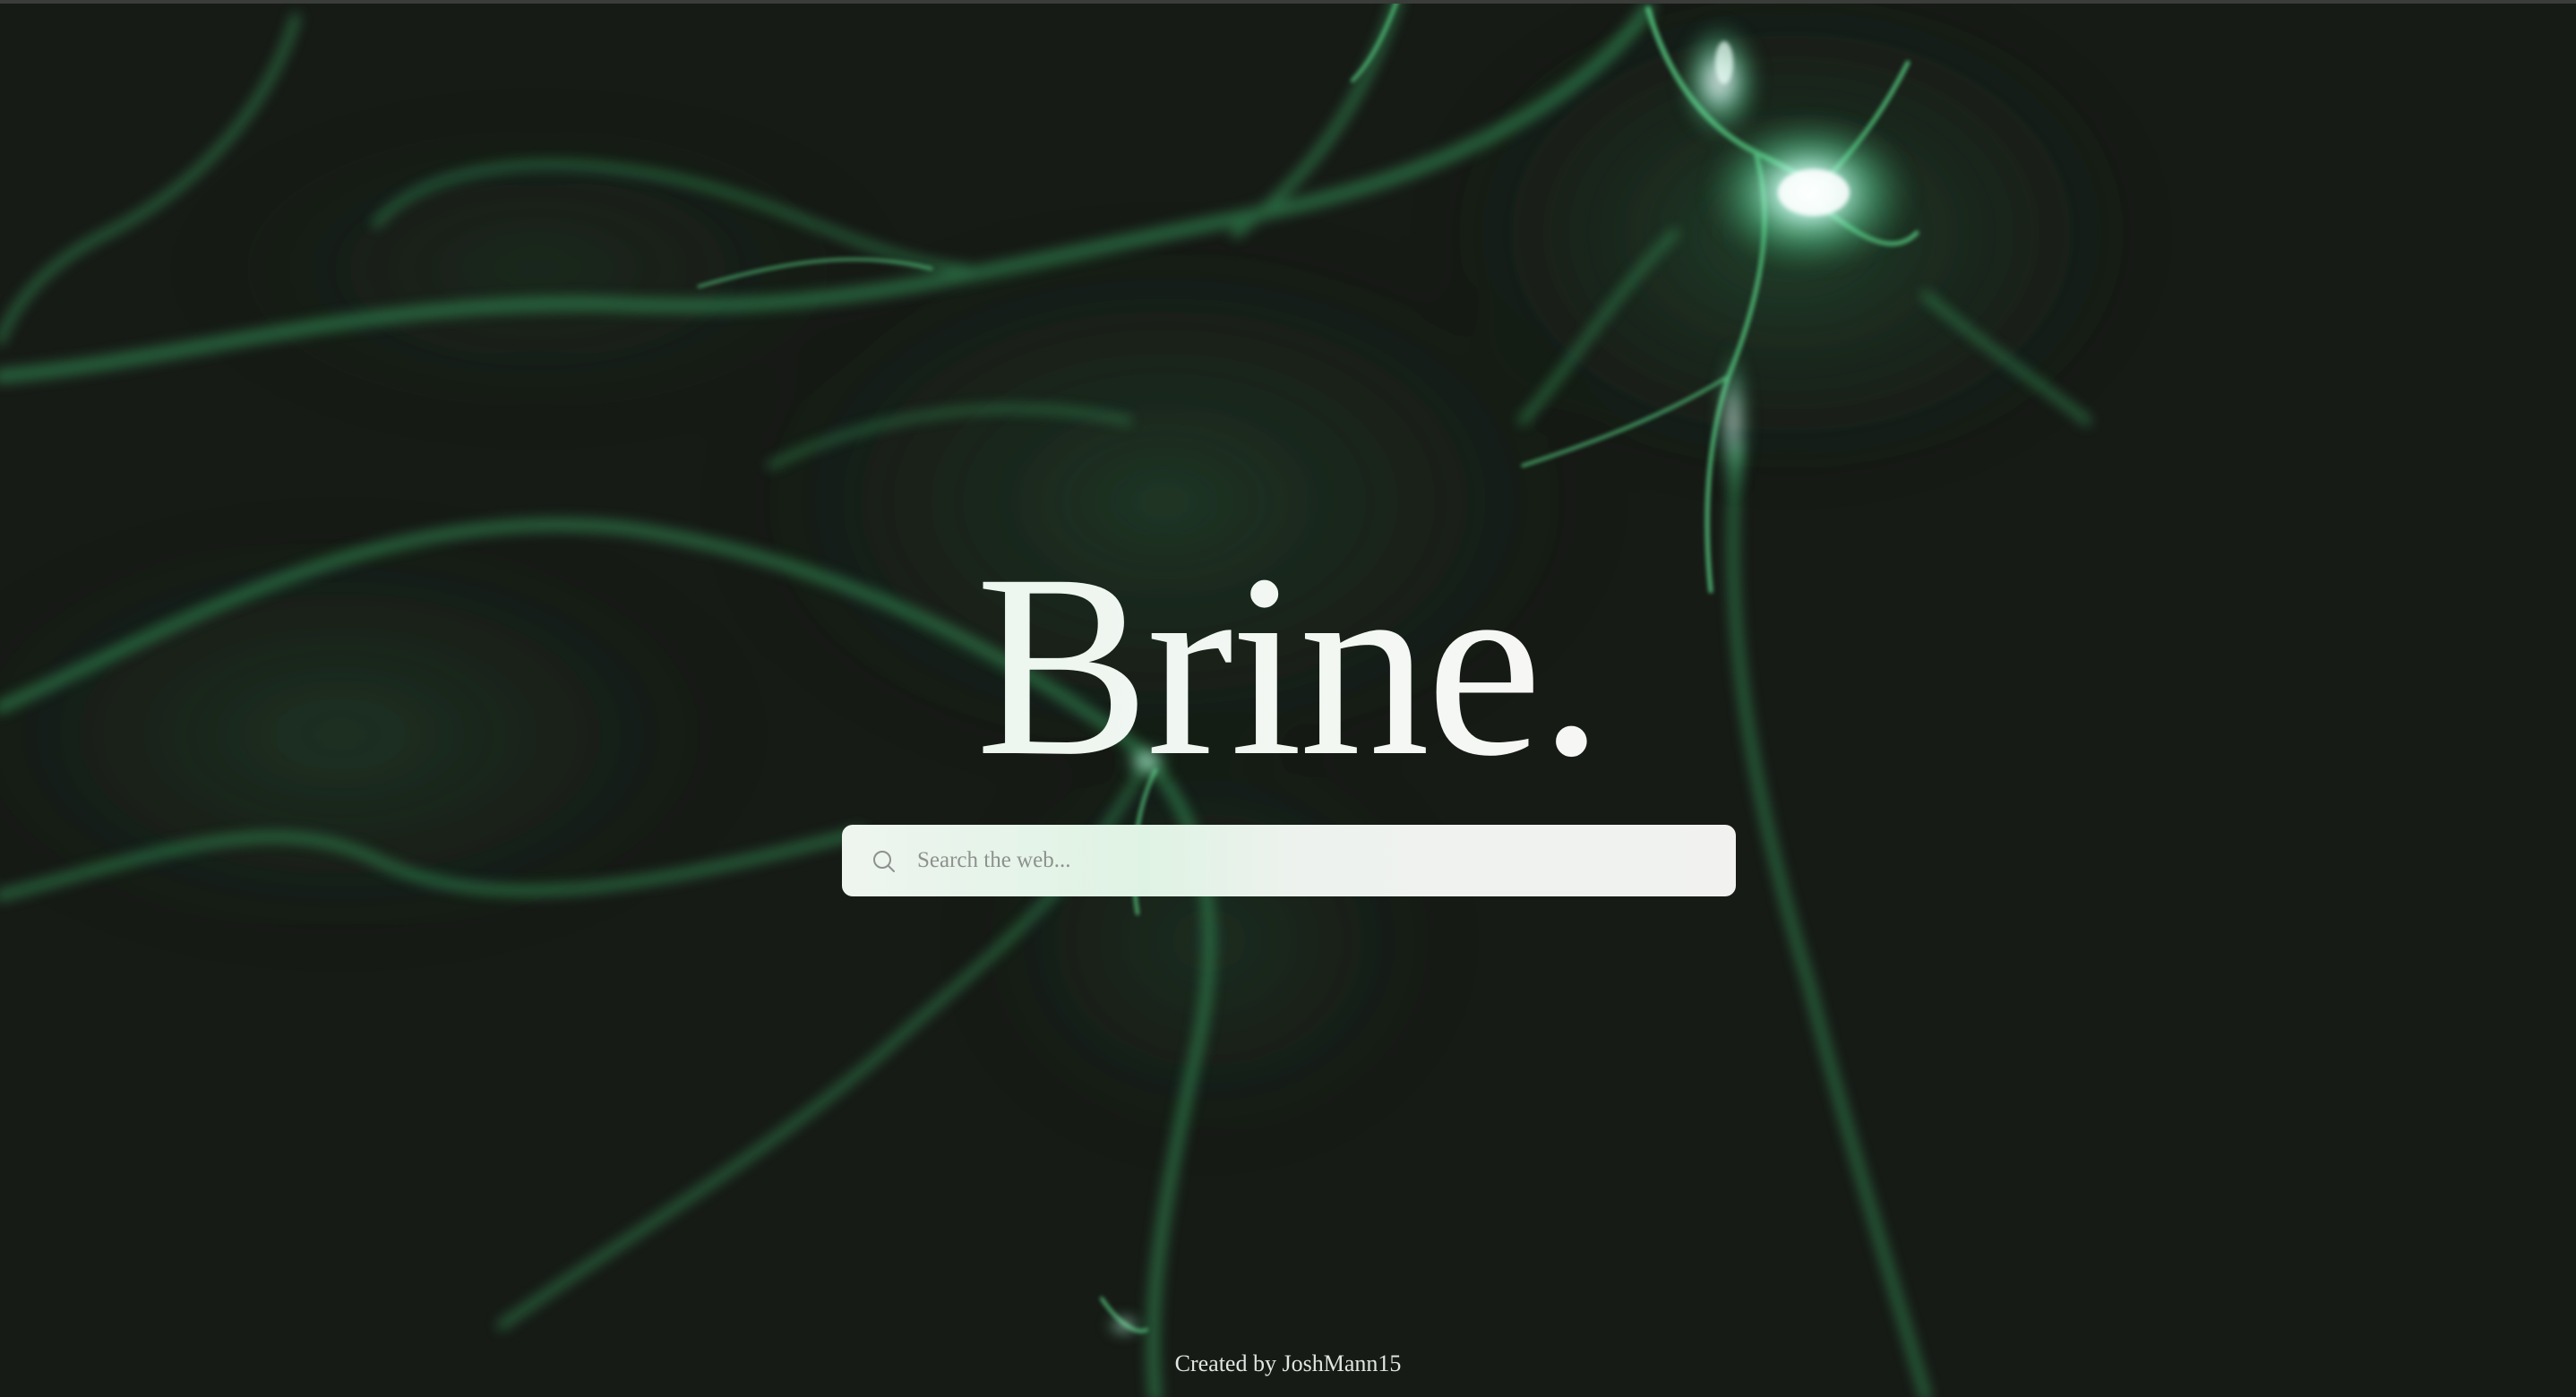  Describe the element at coordinates (1315, 860) in the screenshot. I see `search-input` at that location.